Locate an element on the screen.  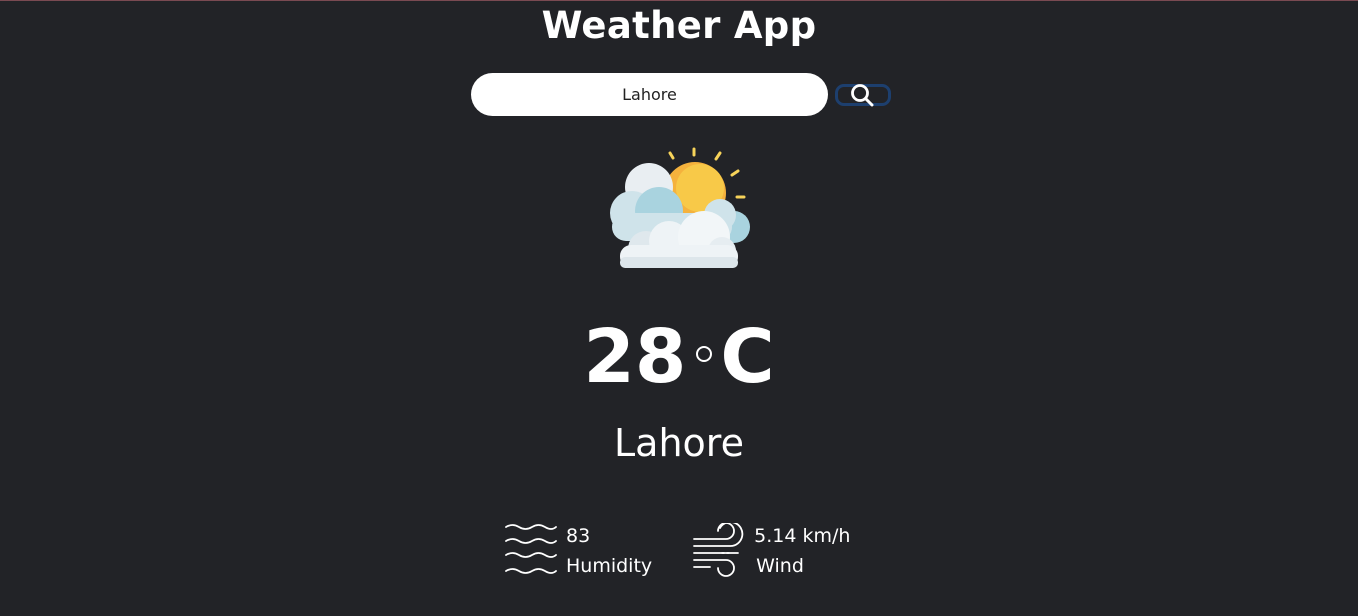
humidity-label: Humidity is located at coordinates (609, 566).